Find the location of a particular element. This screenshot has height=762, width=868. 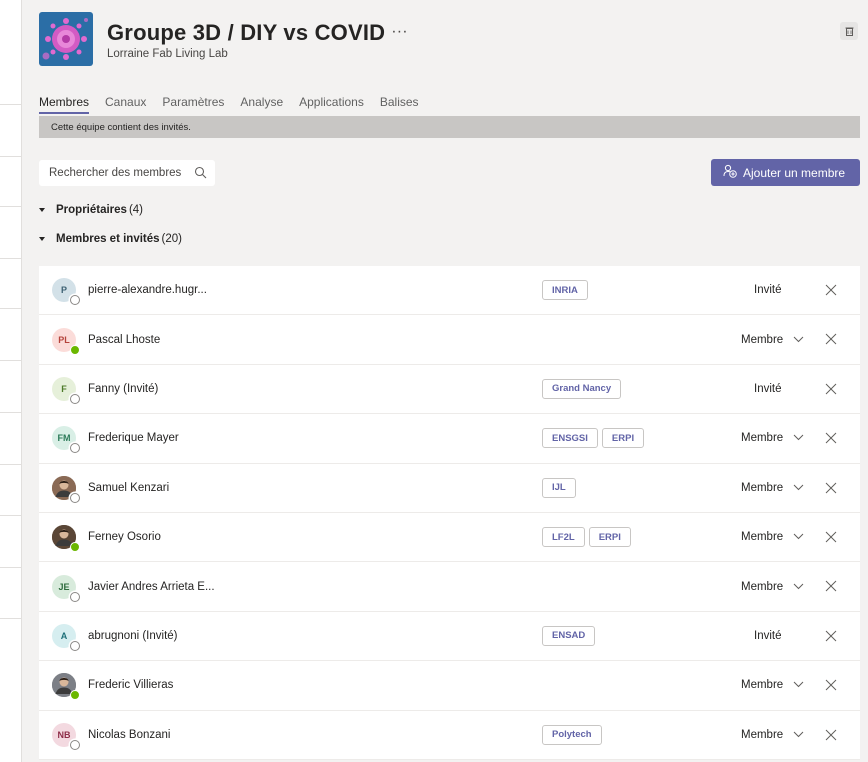

avatar-initials: A is located at coordinates (64, 635).